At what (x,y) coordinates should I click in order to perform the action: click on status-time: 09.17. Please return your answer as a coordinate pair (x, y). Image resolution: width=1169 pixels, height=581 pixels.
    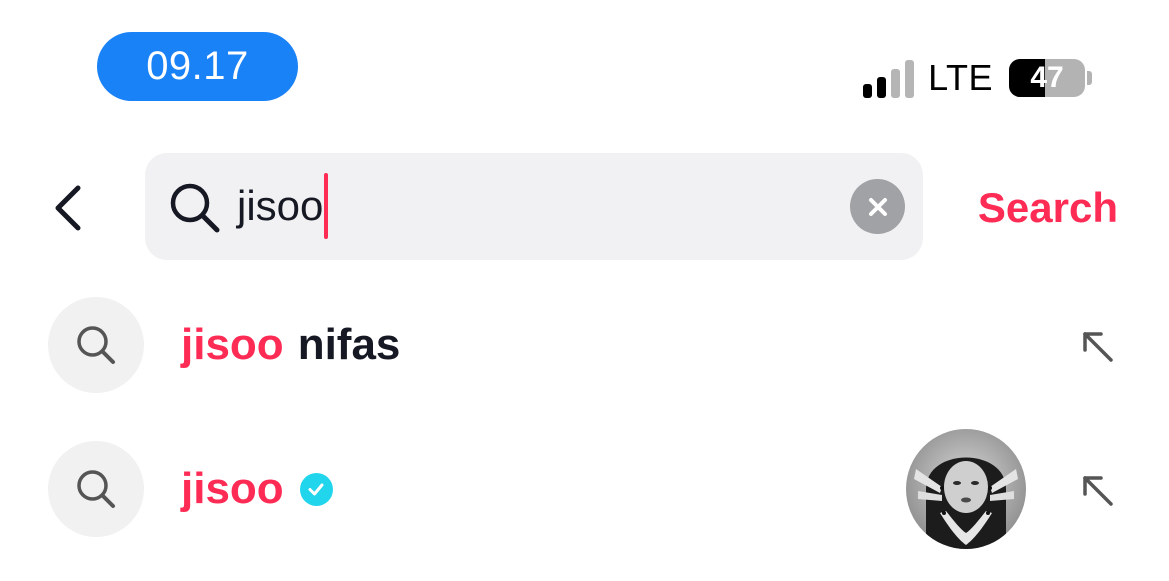
    Looking at the image, I should click on (197, 66).